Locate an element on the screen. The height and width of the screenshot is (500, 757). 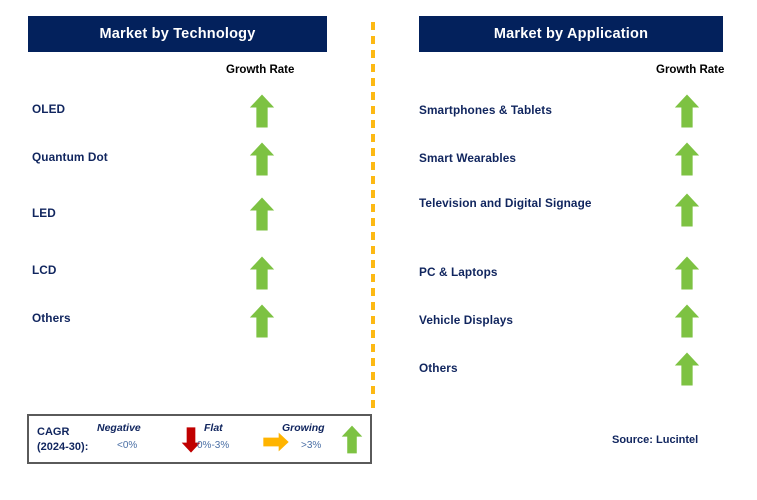
segment-label: OLED is located at coordinates (49, 109).